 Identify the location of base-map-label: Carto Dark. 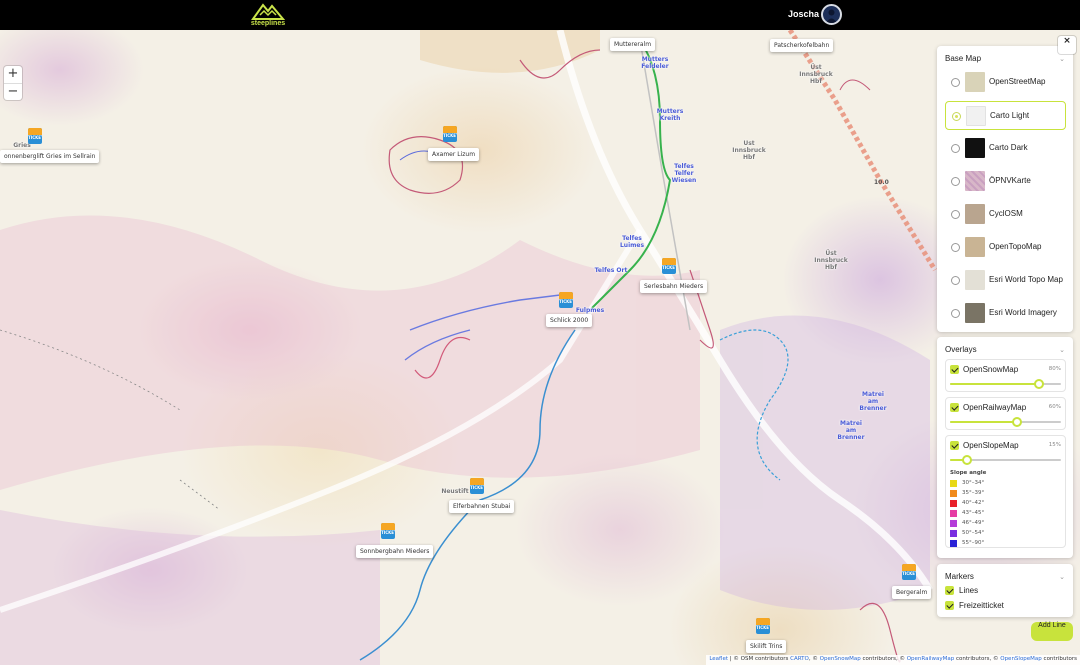
(1008, 147).